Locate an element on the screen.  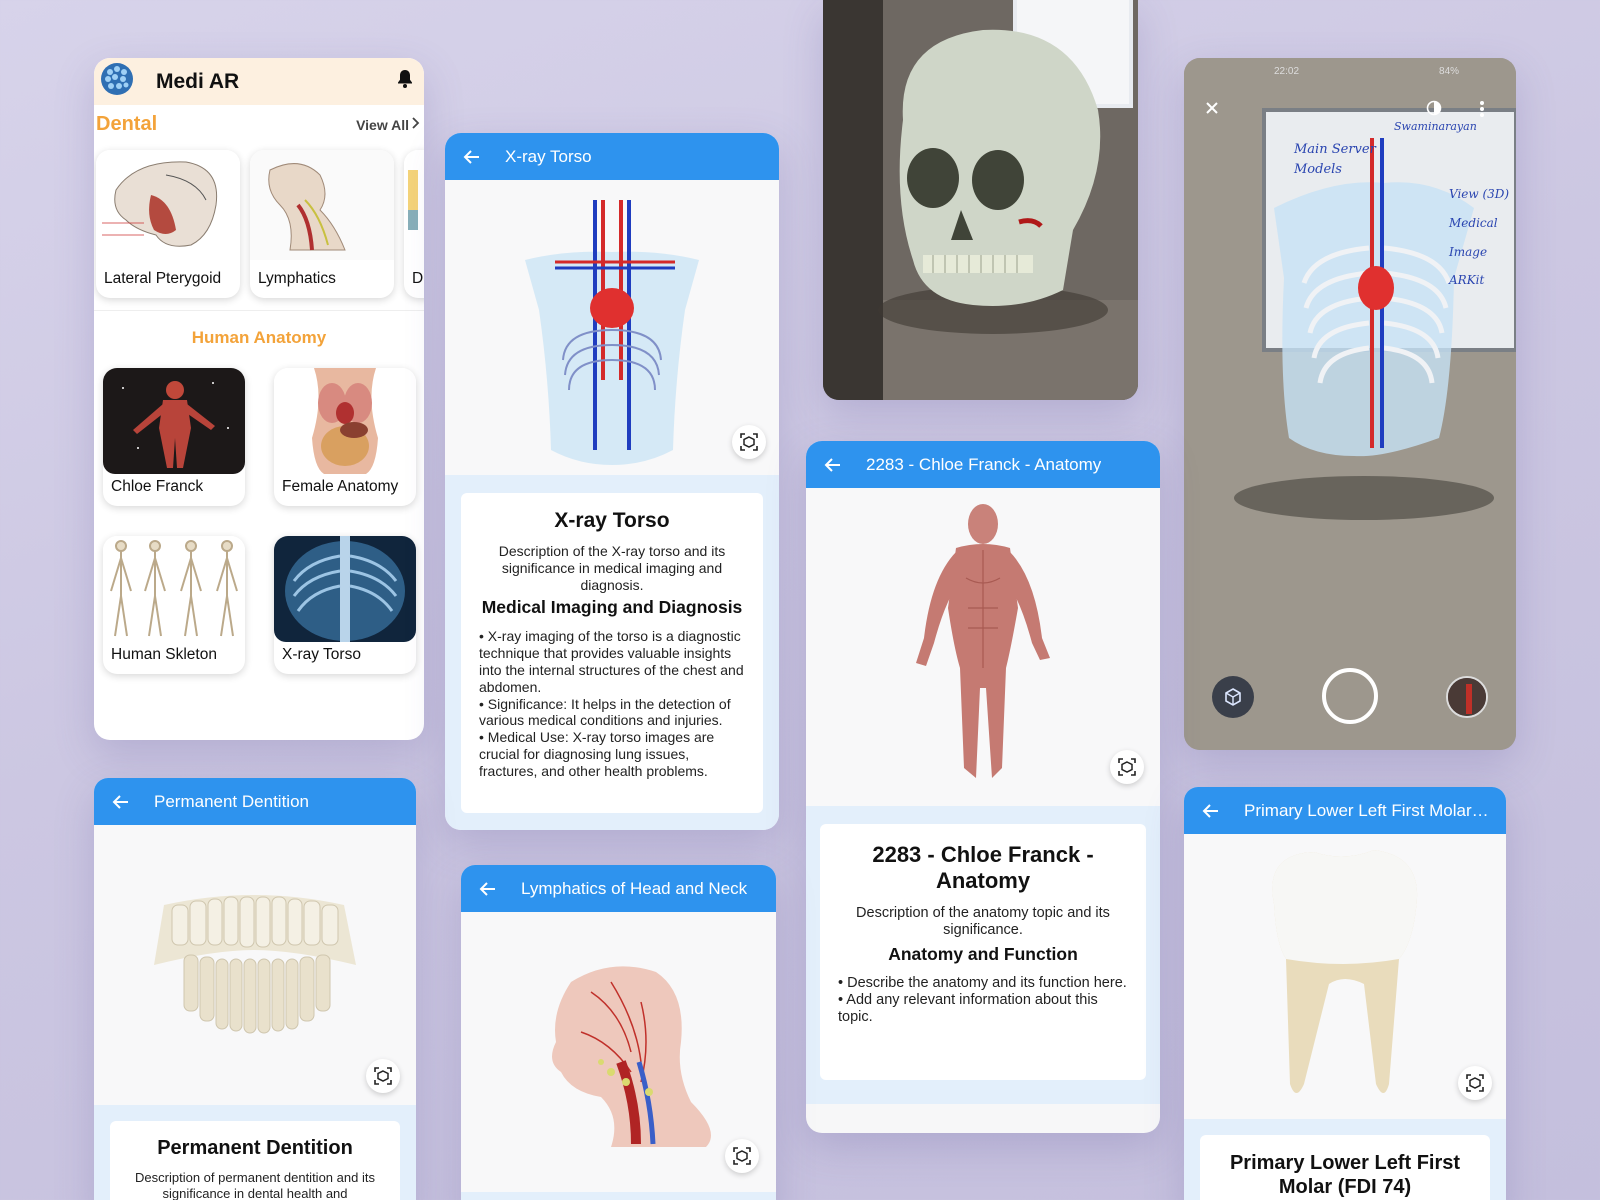
info-card: Primary Lower Left First Molar (FDI 74) is located at coordinates (1345, 1167).